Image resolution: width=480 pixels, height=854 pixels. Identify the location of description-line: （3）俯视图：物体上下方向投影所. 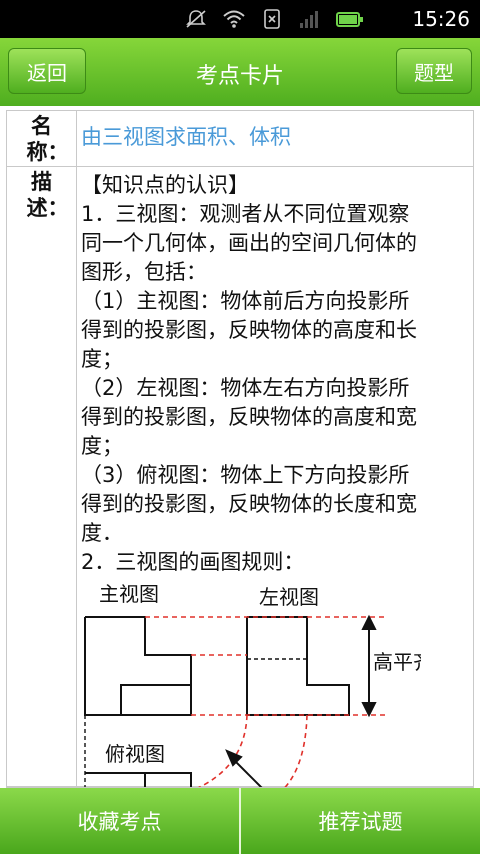
(245, 475).